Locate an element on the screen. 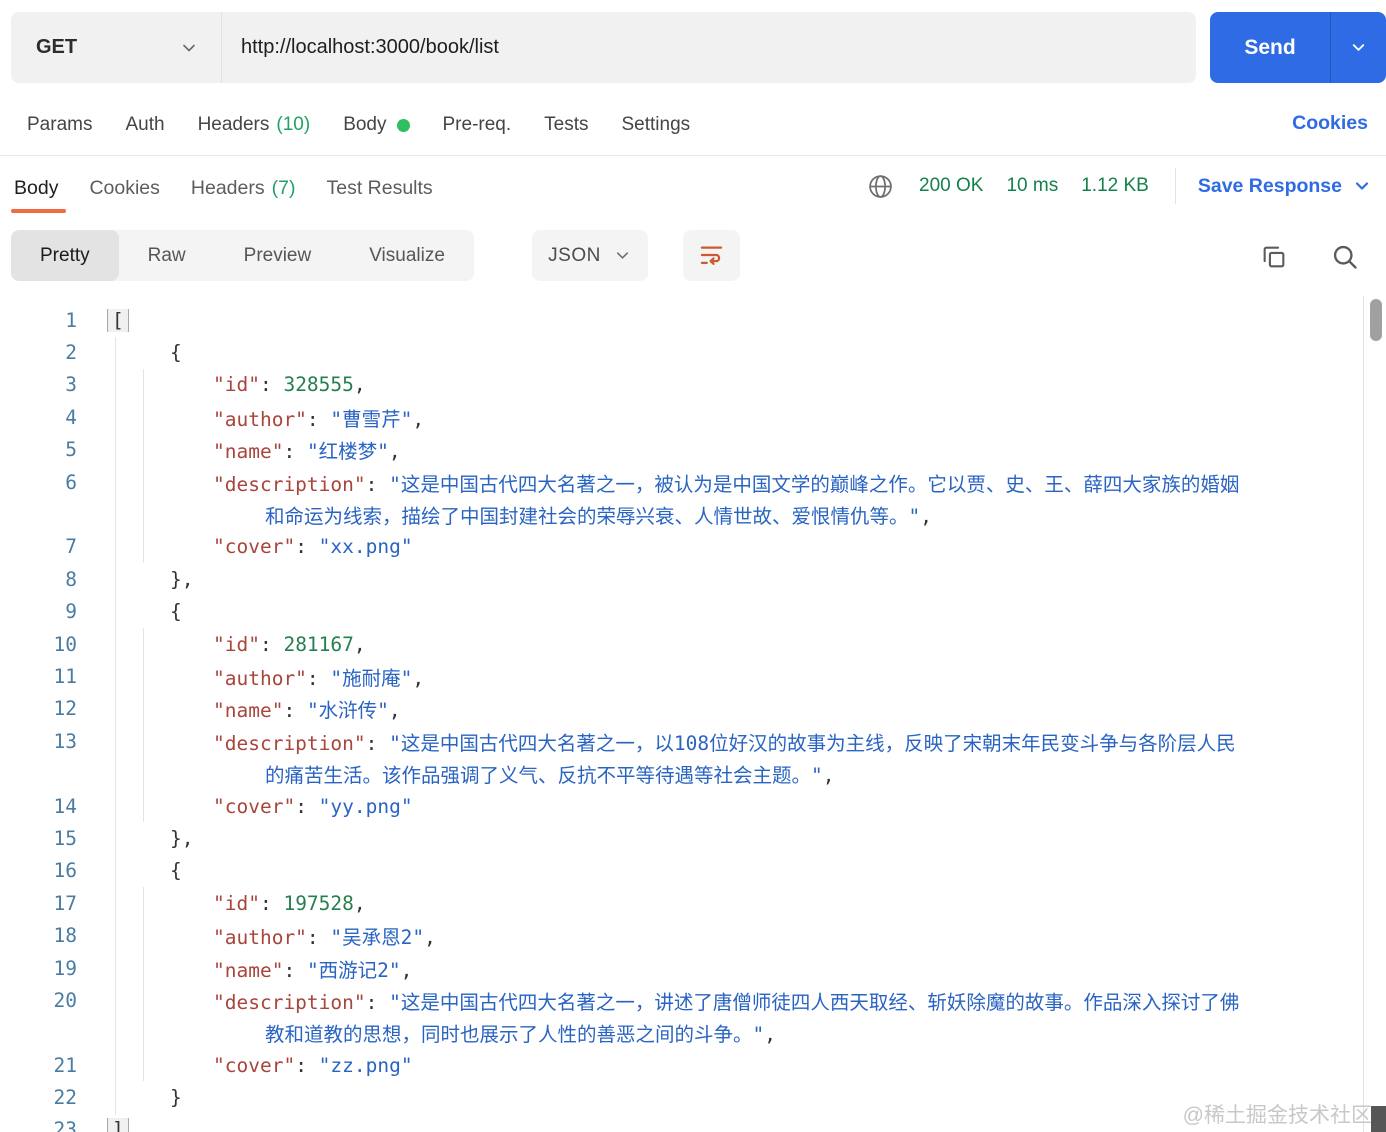 This screenshot has width=1386, height=1132. mode-pretty: Pretty is located at coordinates (65, 255).